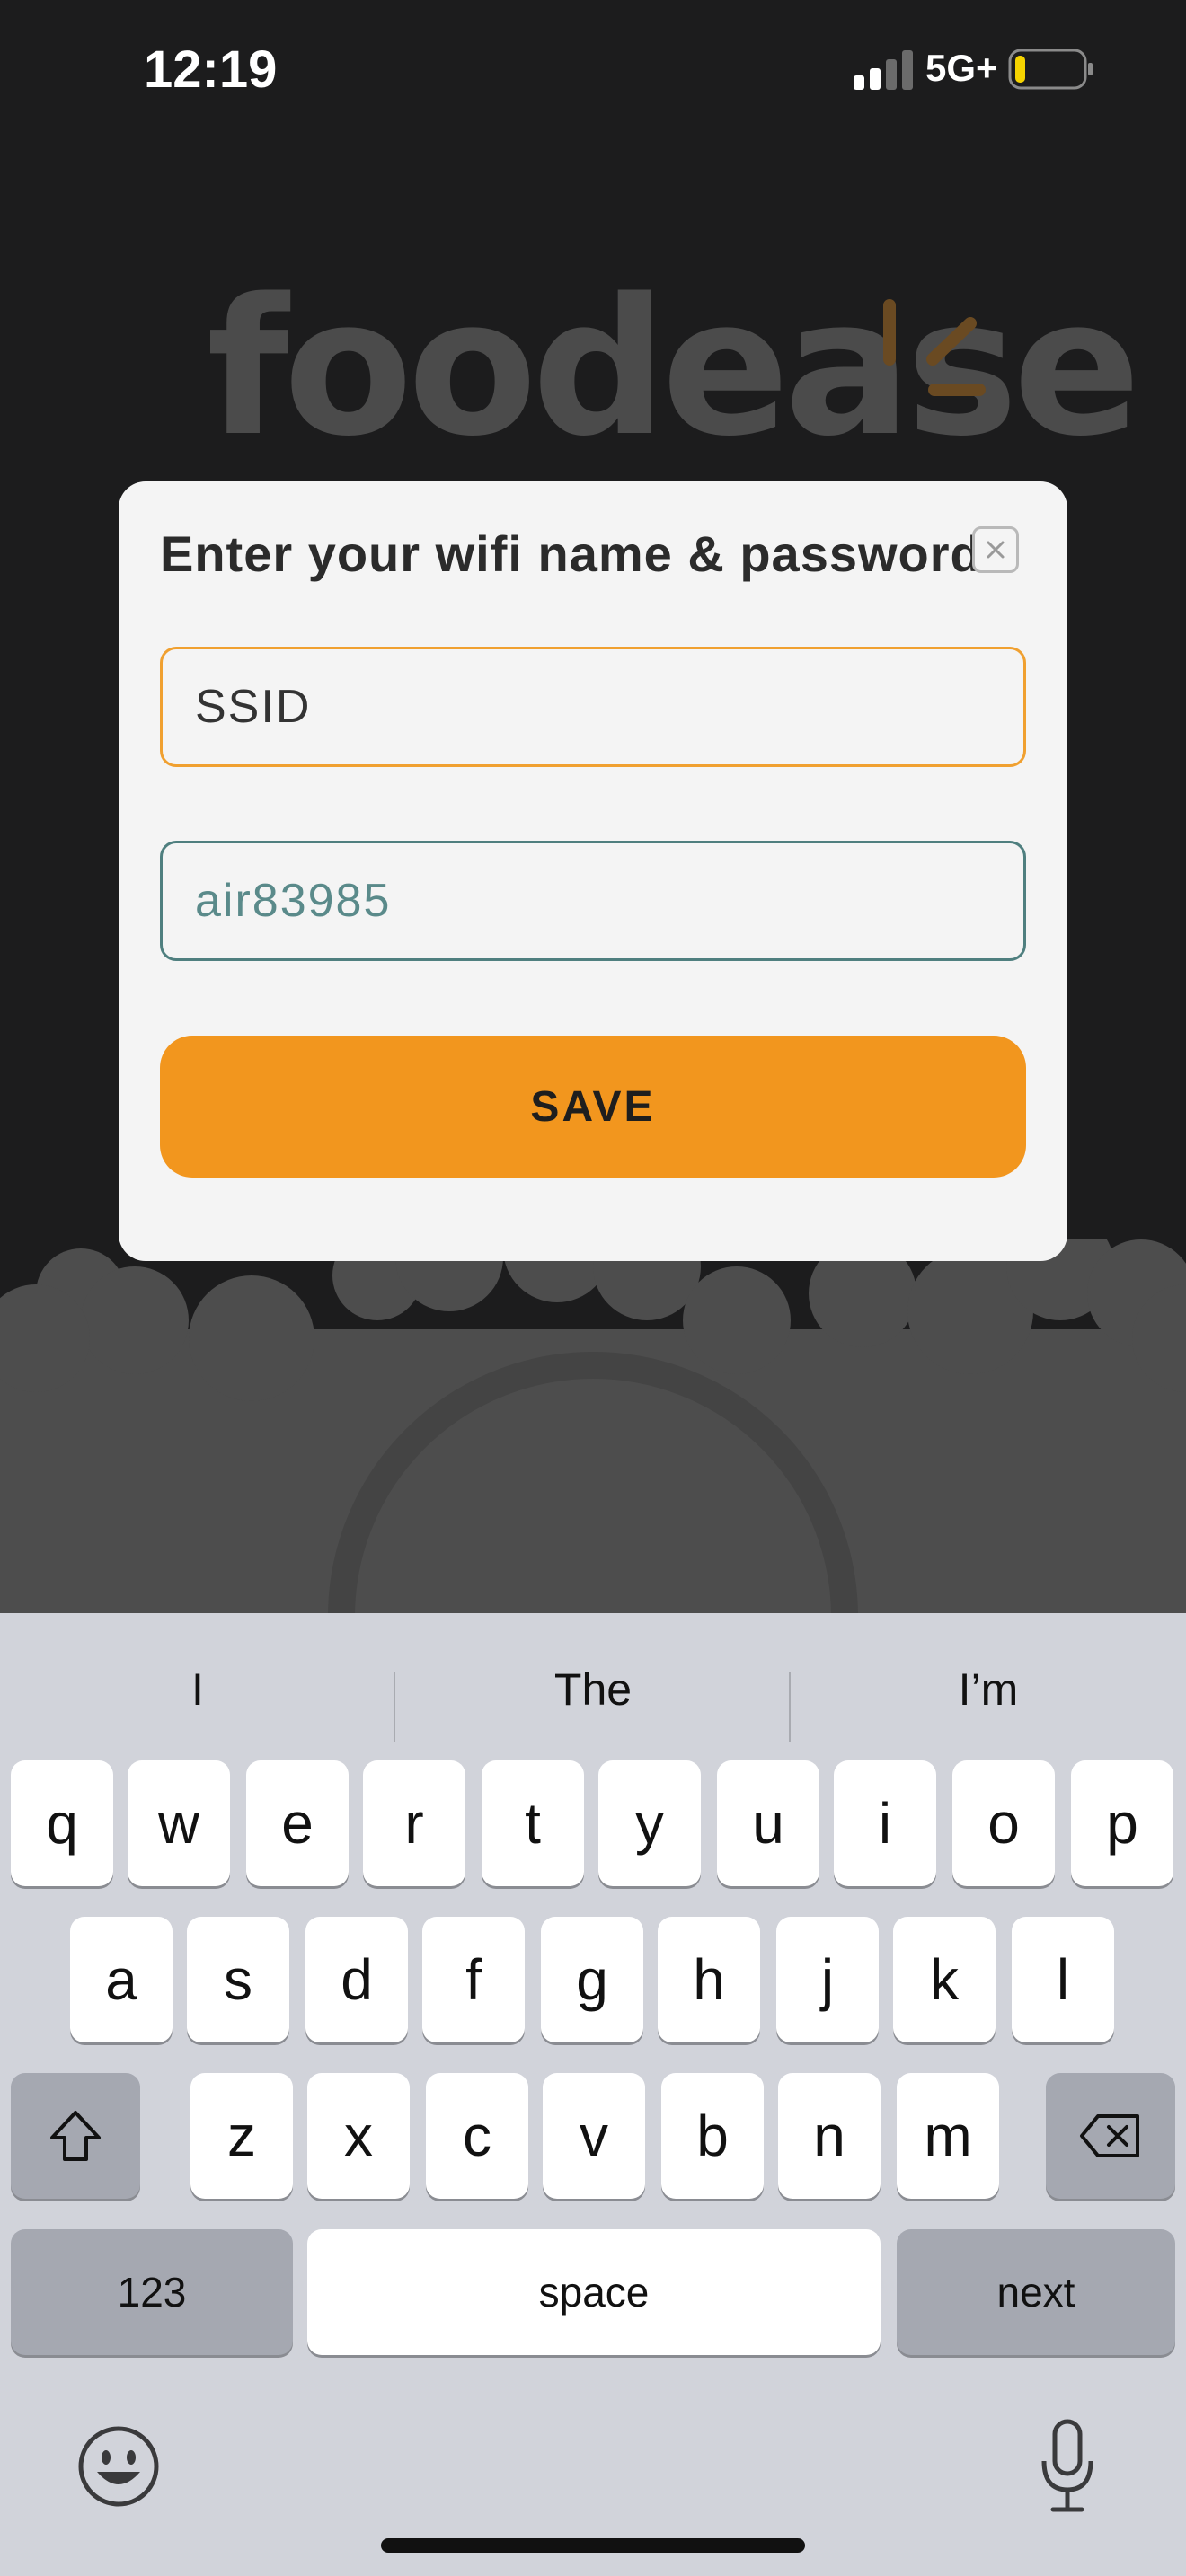 Image resolution: width=1186 pixels, height=2576 pixels. I want to click on ssid-value: SSID, so click(253, 707).